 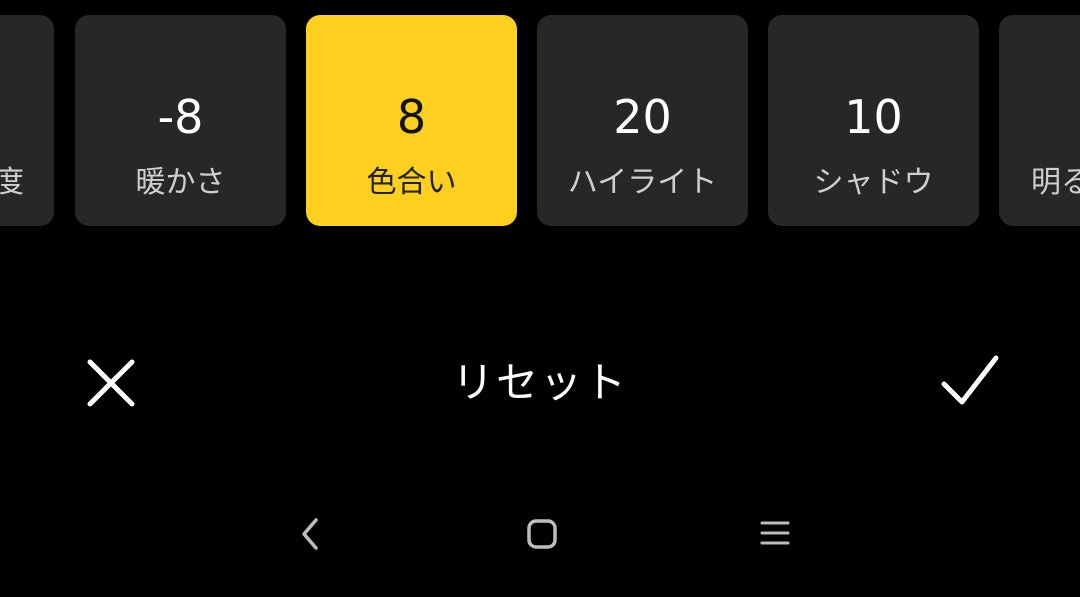 I want to click on check-icon, so click(x=970, y=380).